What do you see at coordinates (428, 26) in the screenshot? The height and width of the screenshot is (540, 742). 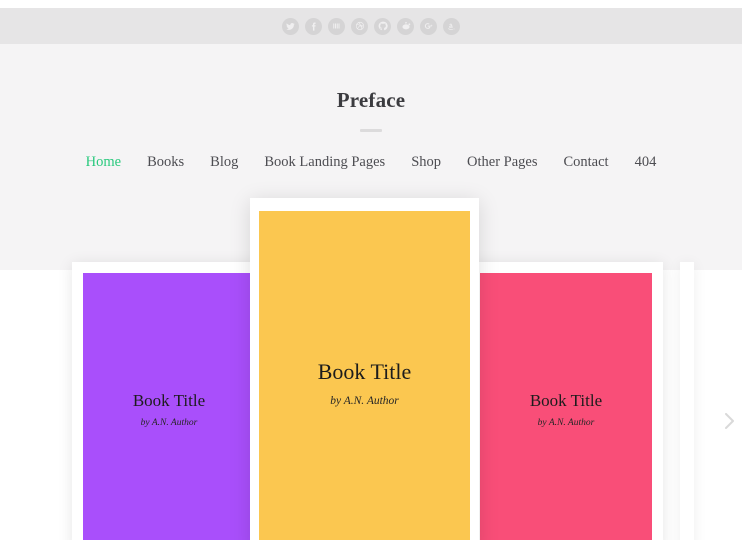 I see `google-plus-icon` at bounding box center [428, 26].